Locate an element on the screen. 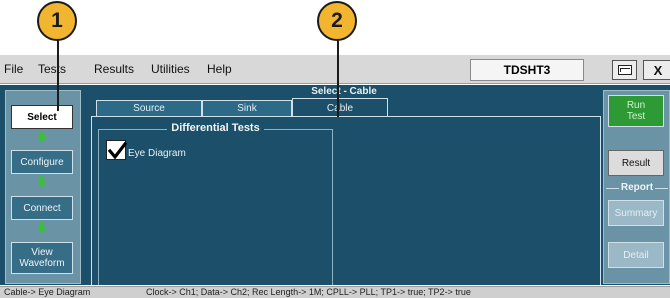  run-test-button: Run Test is located at coordinates (636, 111).